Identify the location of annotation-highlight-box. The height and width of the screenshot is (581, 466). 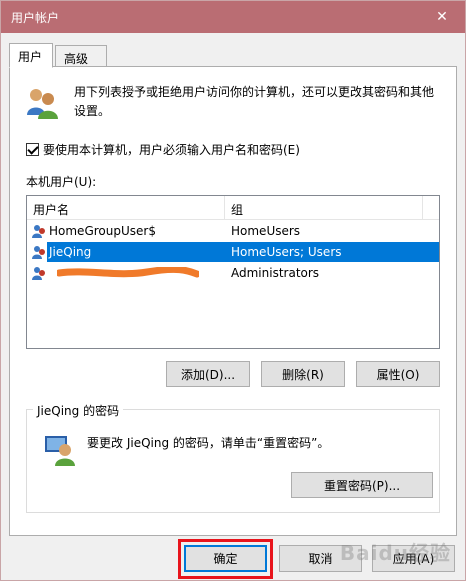
(225, 559).